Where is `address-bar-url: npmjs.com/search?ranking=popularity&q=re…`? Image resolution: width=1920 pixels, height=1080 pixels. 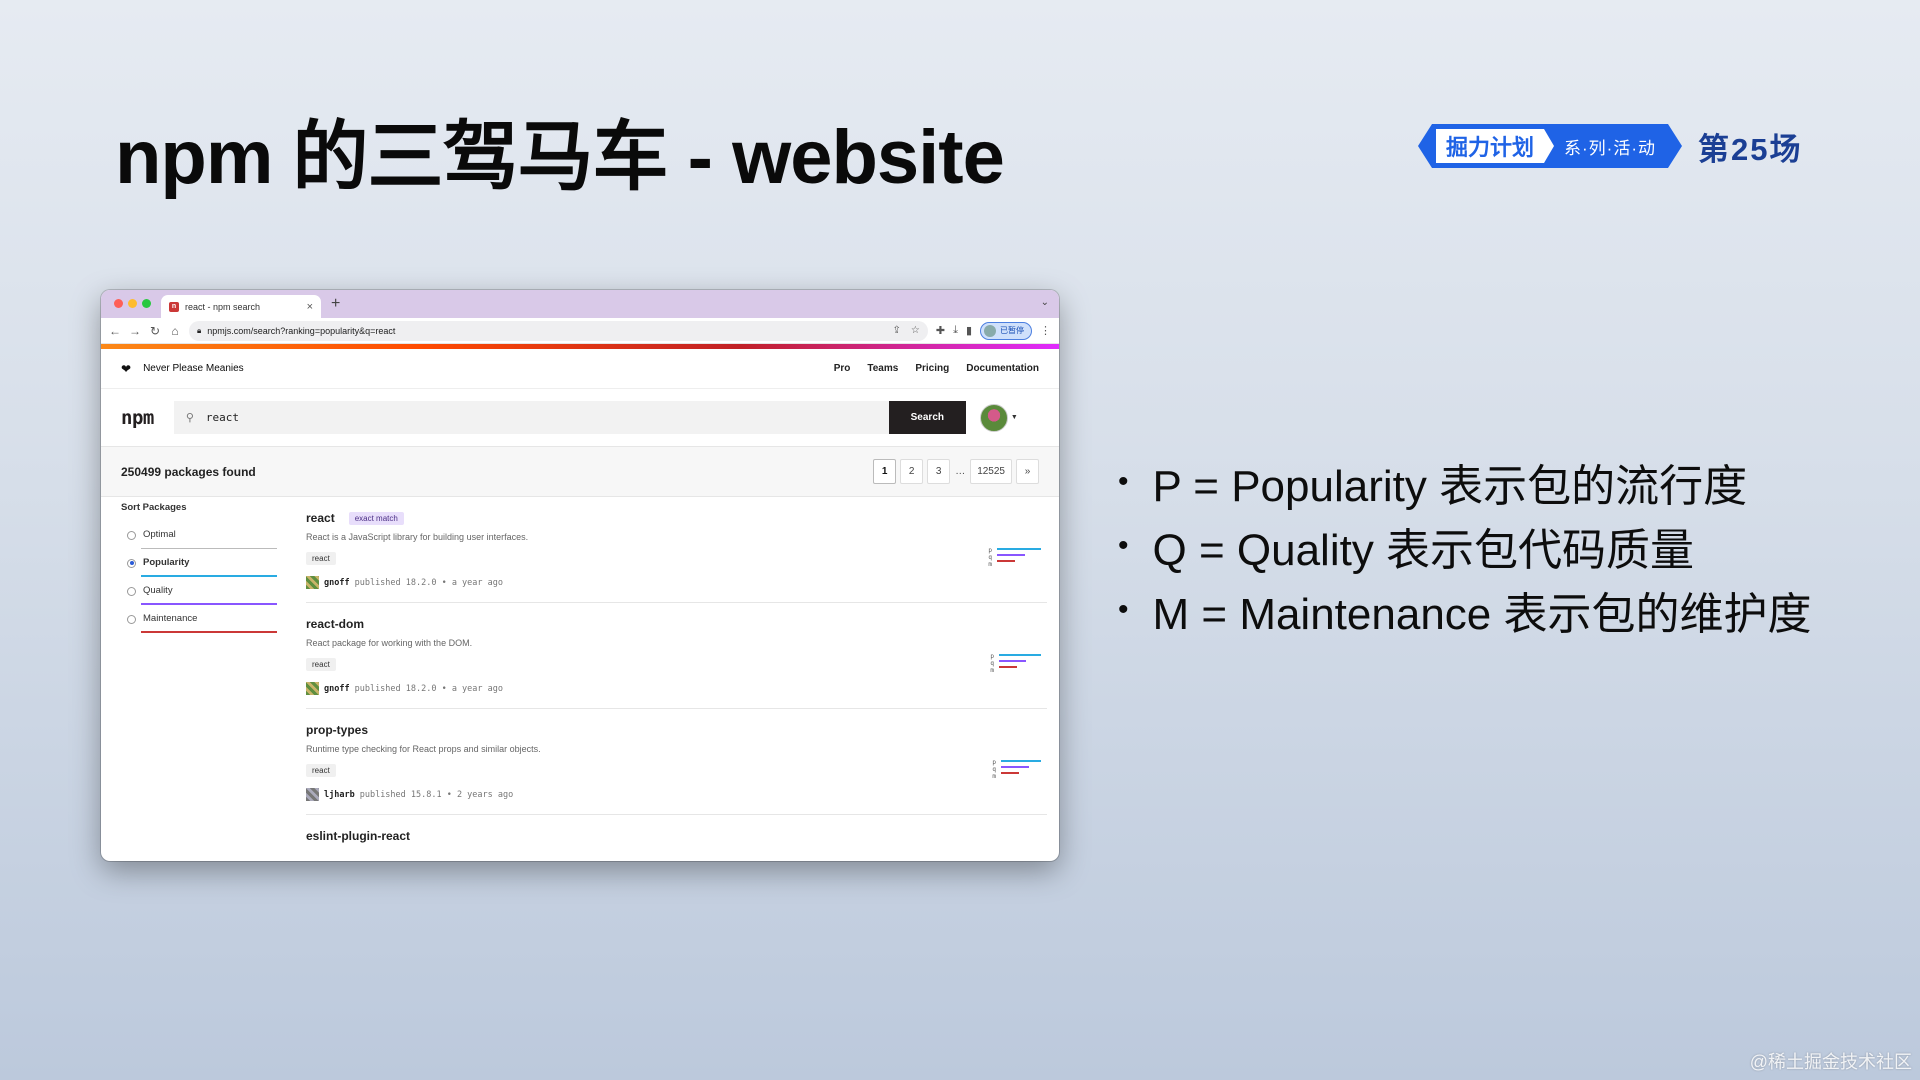
address-bar-url: npmjs.com/search?ranking=popularity&q=re… is located at coordinates (301, 330).